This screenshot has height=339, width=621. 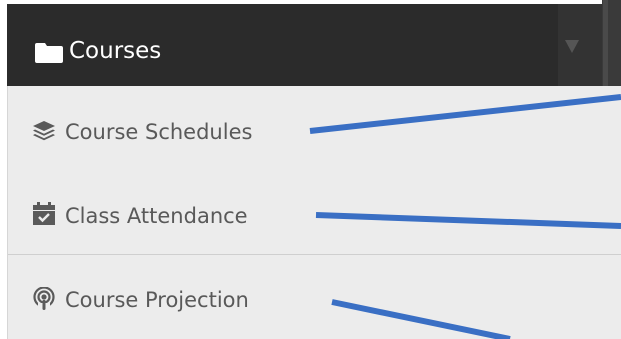 What do you see at coordinates (115, 51) in the screenshot?
I see `courses-title: Courses` at bounding box center [115, 51].